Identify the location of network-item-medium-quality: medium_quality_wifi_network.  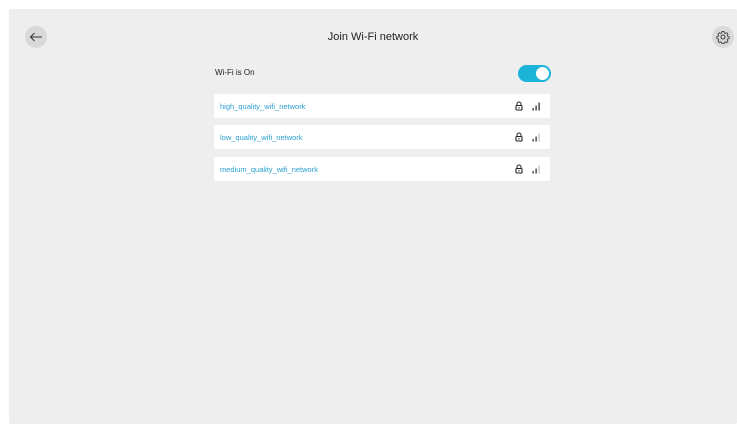
(382, 169).